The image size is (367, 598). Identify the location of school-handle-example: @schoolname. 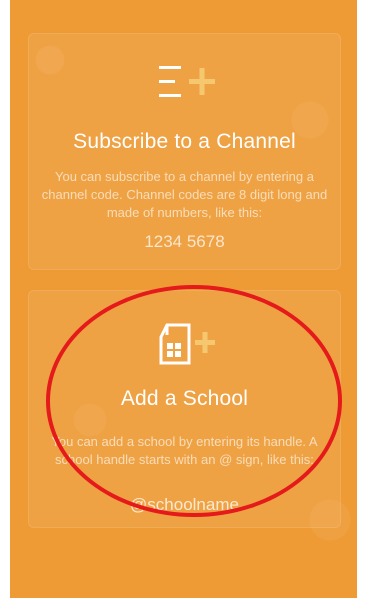
(184, 504).